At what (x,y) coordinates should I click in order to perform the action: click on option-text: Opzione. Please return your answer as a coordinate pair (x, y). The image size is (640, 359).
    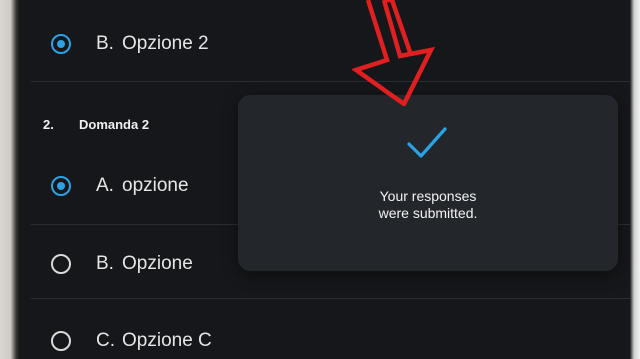
    Looking at the image, I should click on (157, 263).